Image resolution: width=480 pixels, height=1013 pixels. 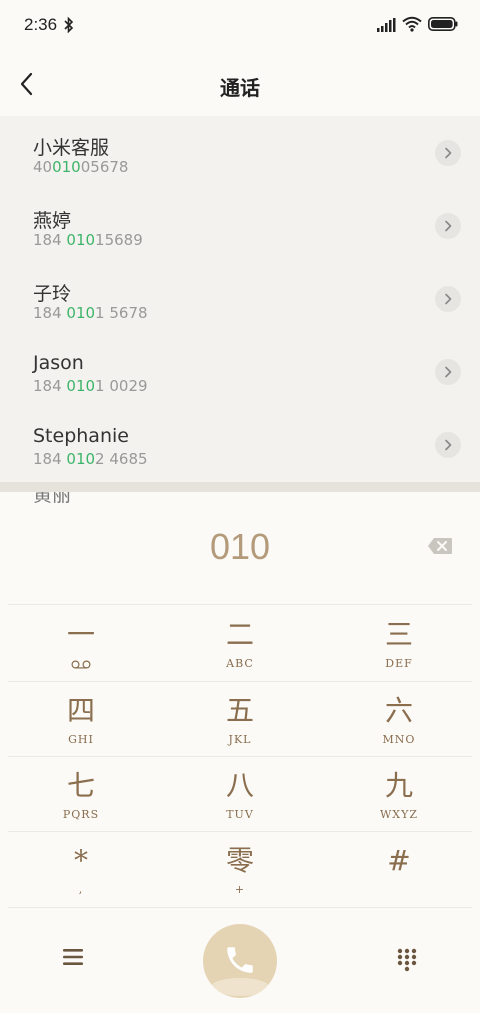 I want to click on contact-name: 子玲, so click(x=52, y=294).